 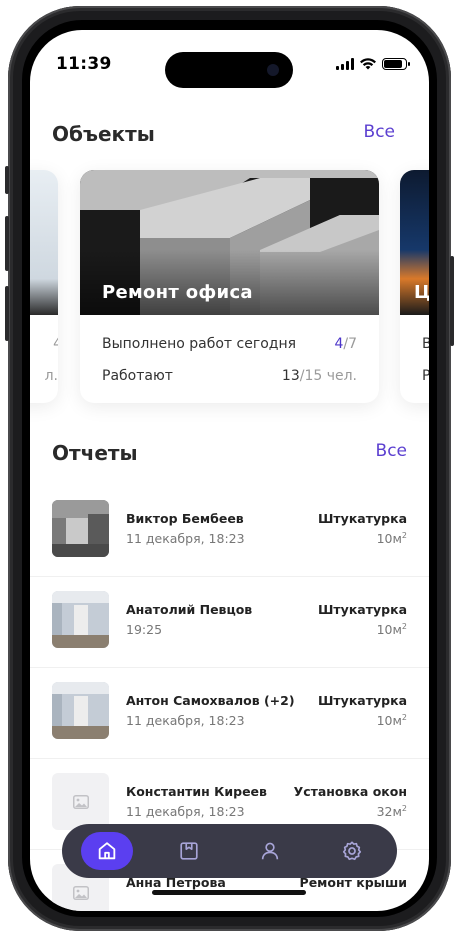 What do you see at coordinates (229, 70) in the screenshot?
I see `dynamic-island` at bounding box center [229, 70].